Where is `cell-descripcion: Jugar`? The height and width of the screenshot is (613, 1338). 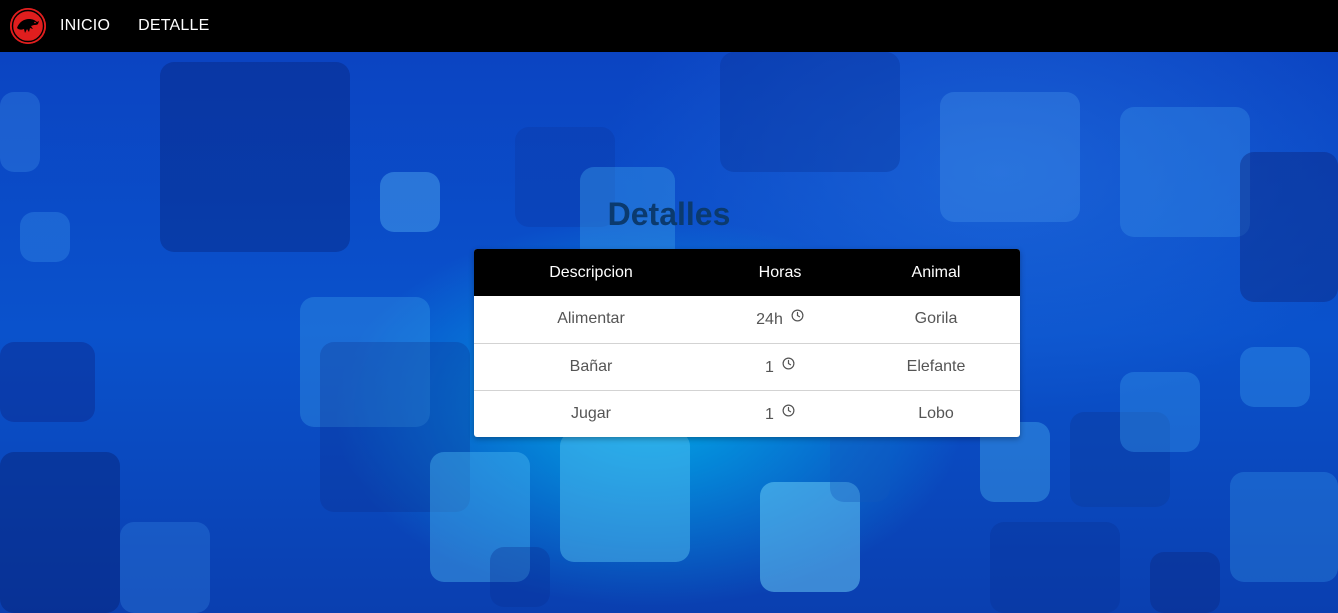
cell-descripcion: Jugar is located at coordinates (591, 413).